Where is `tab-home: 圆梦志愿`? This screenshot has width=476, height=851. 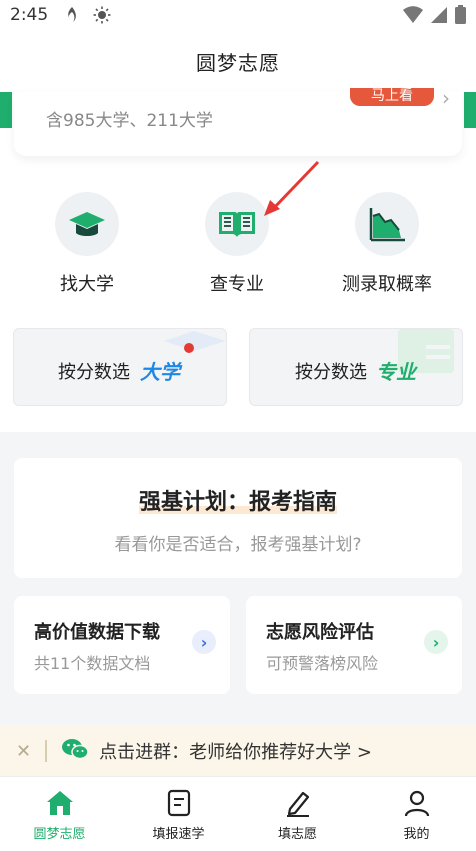
tab-home: 圆梦志愿 is located at coordinates (59, 814).